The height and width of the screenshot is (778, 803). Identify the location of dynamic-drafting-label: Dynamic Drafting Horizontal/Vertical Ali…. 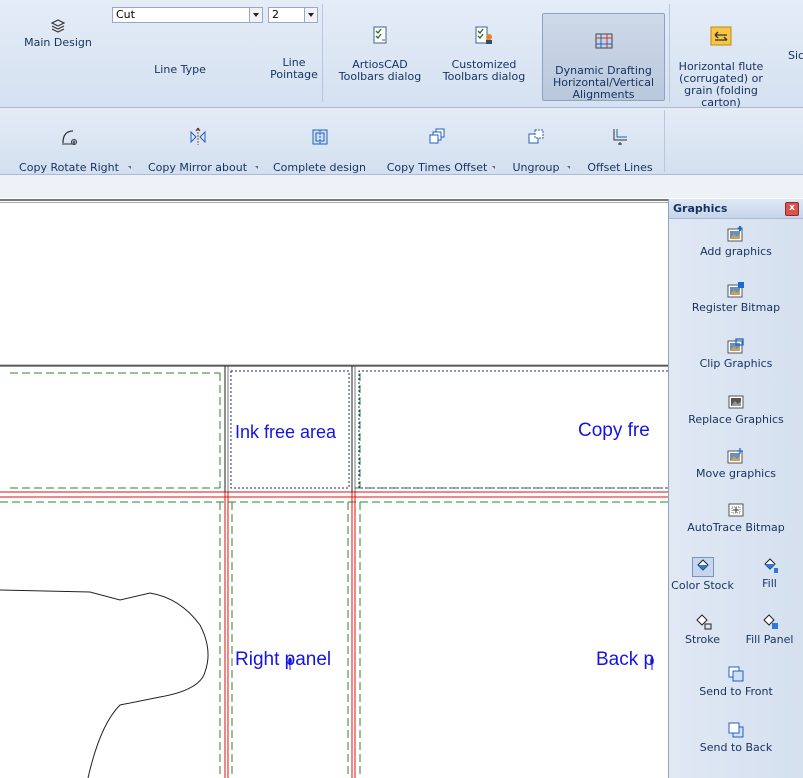
(603, 82).